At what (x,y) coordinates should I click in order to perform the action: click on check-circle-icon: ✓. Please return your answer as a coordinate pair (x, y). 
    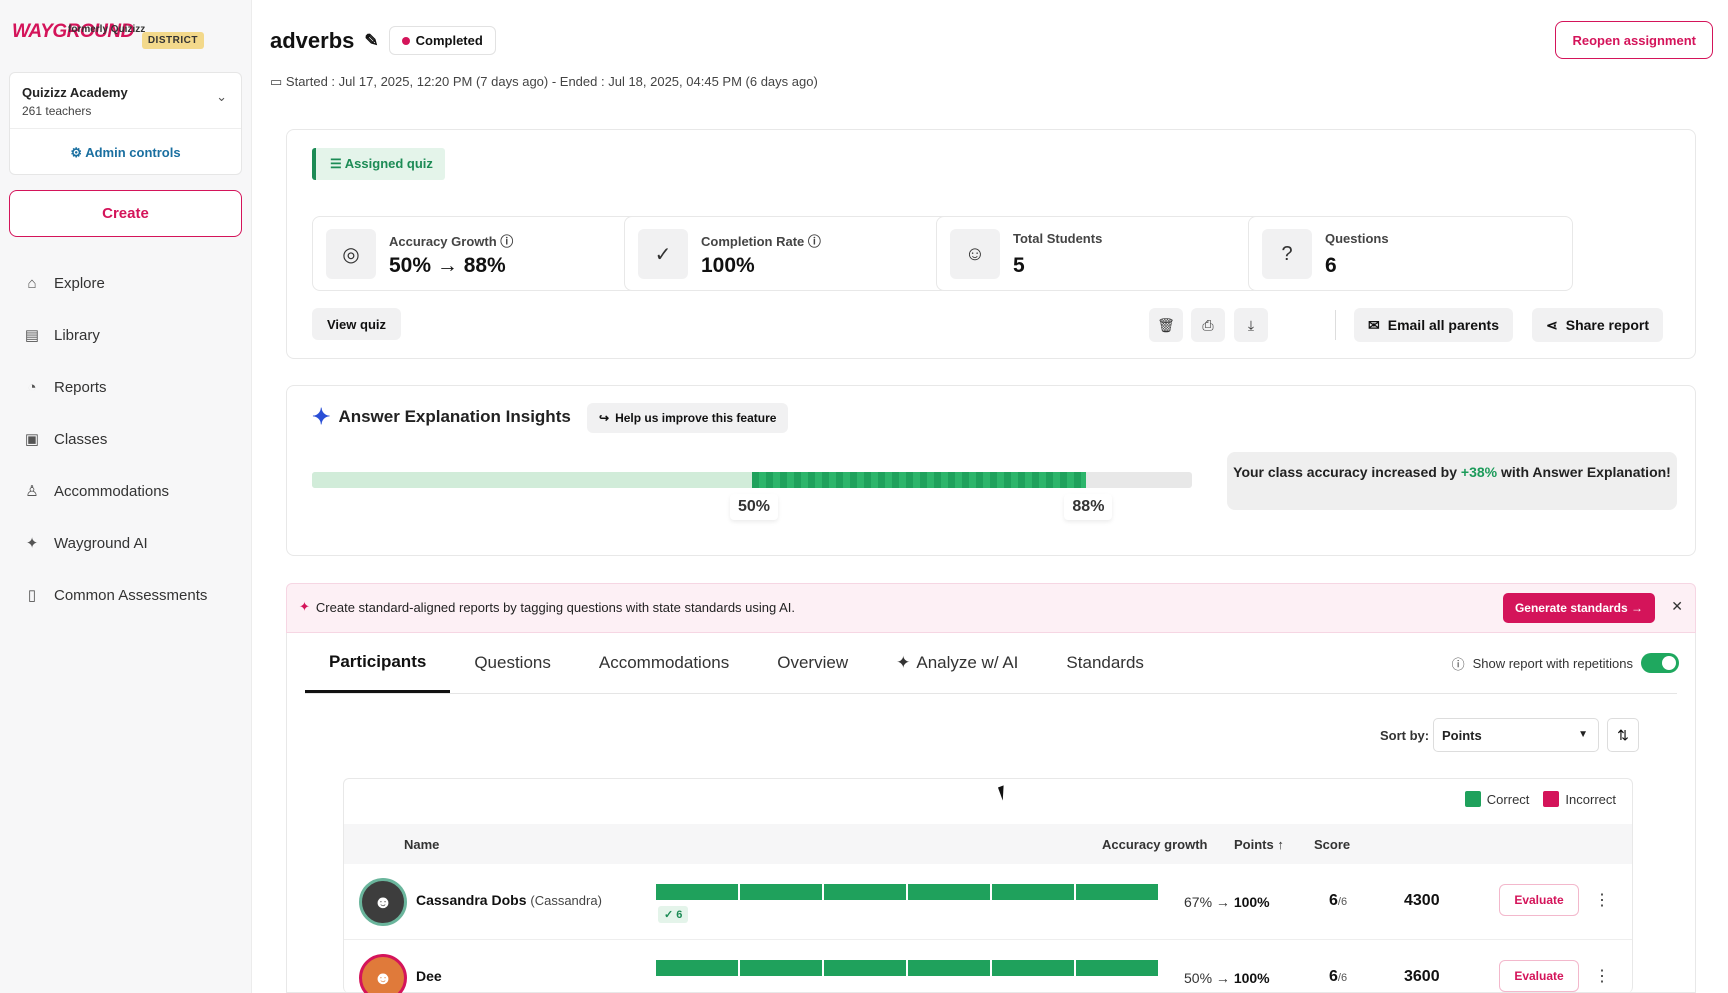
    Looking at the image, I should click on (663, 254).